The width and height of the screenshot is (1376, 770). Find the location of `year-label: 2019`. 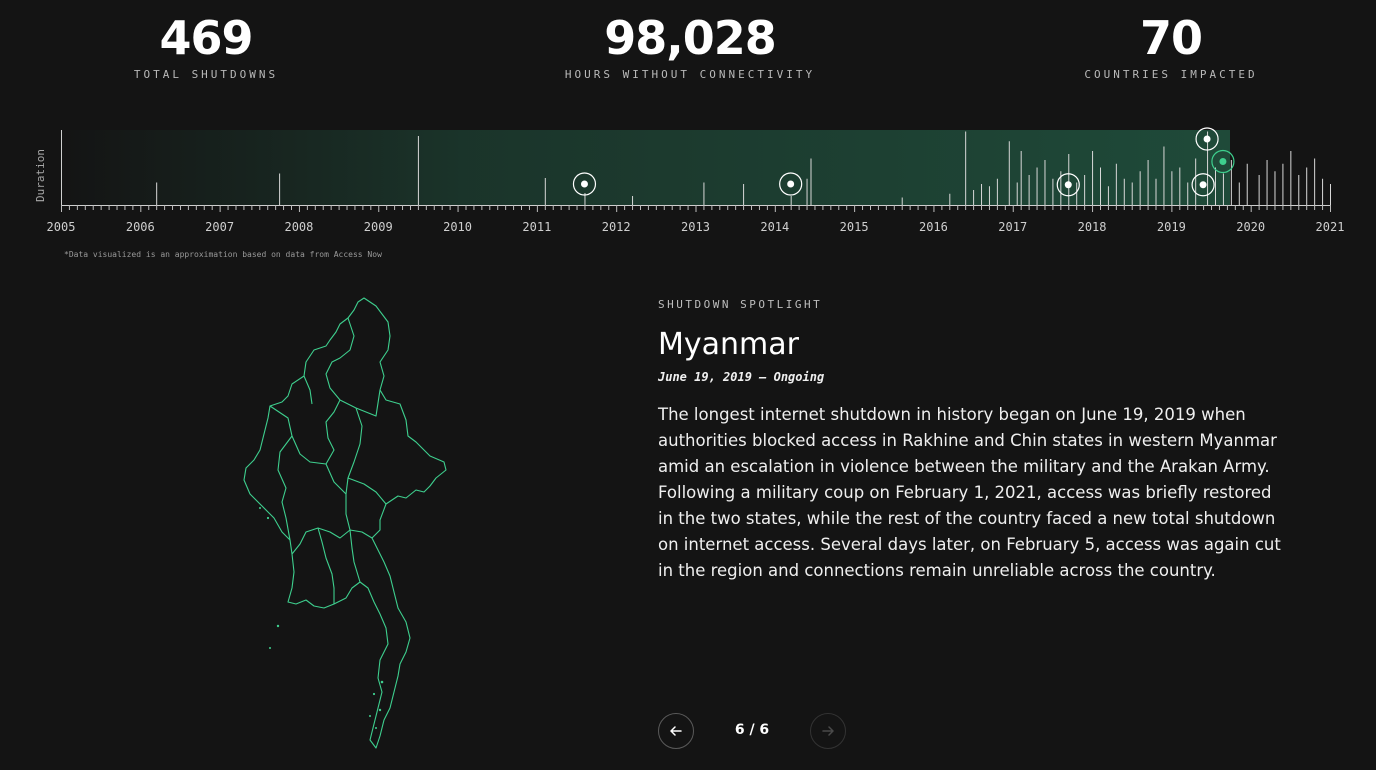

year-label: 2019 is located at coordinates (1171, 227).